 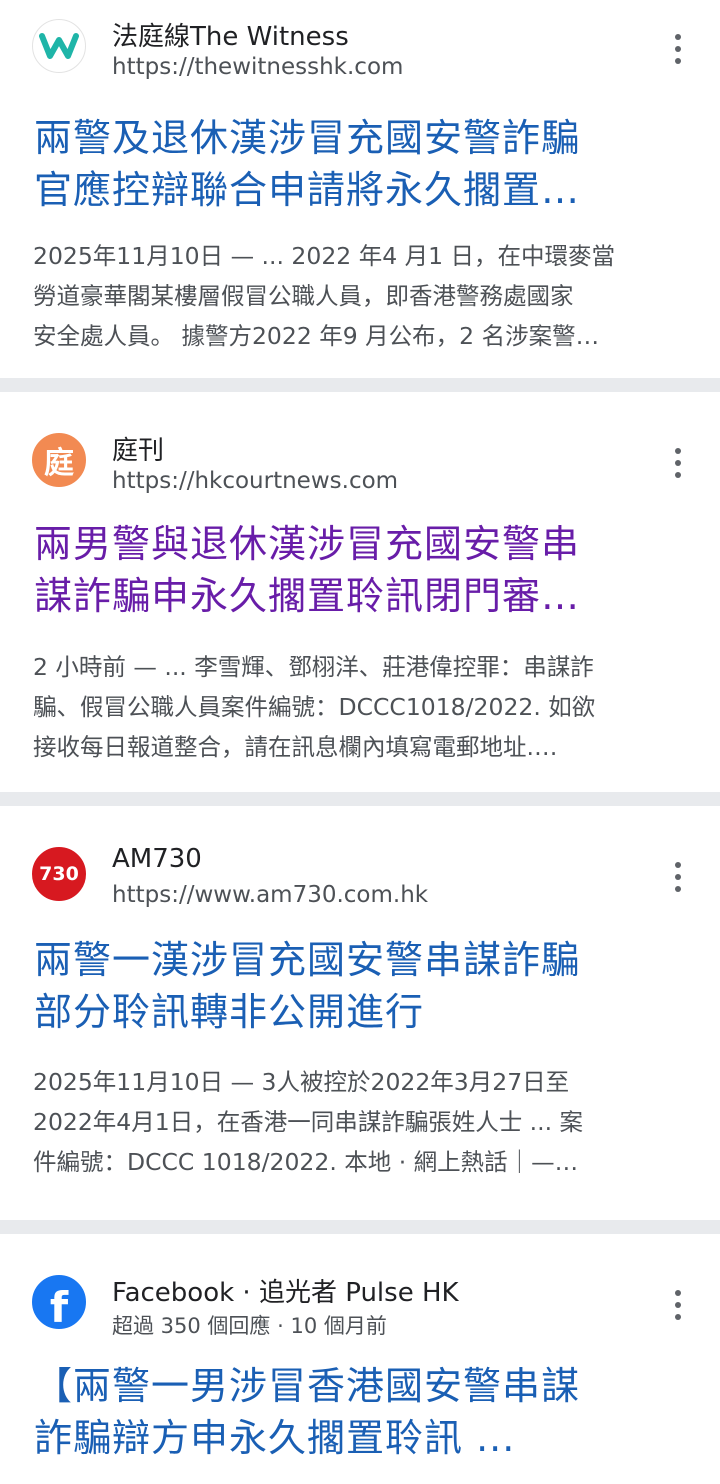 I want to click on title-line: 部分聆訊轉非公開進行, so click(x=229, y=1012).